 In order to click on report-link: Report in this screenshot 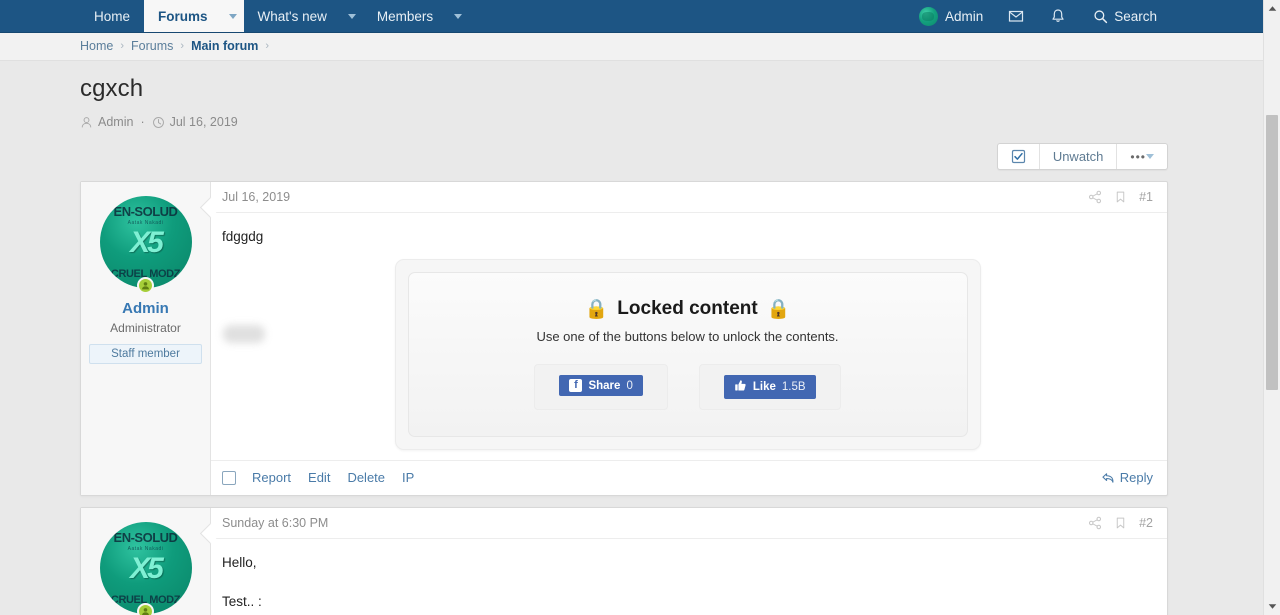, I will do `click(271, 477)`.